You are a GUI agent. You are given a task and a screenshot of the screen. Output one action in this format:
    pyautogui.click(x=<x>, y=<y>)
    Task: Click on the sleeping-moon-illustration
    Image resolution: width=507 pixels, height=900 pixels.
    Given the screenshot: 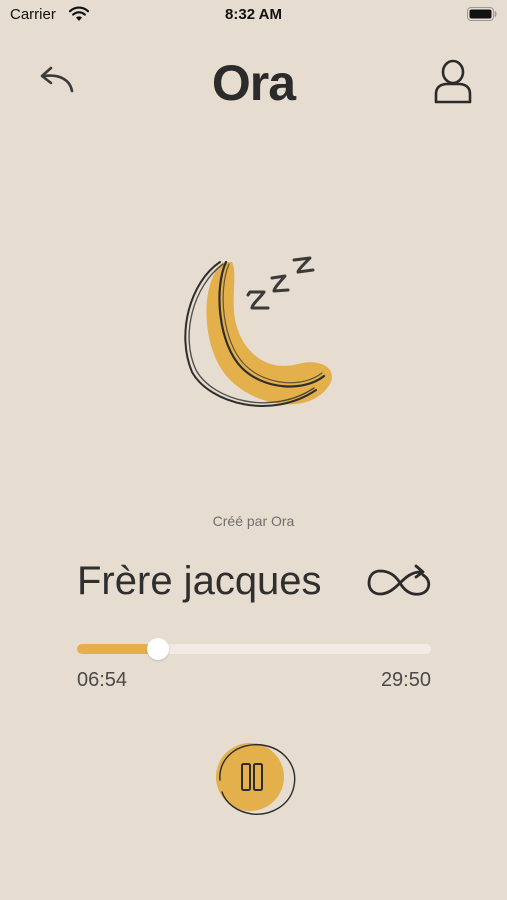 What is the action you would take?
    pyautogui.click(x=258, y=331)
    